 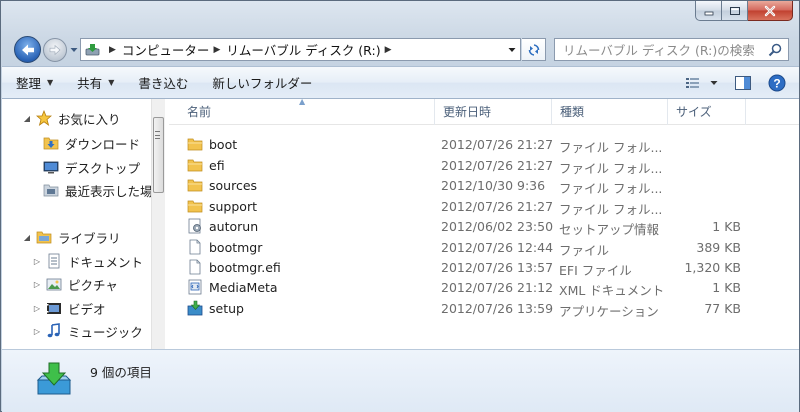 I want to click on recent-places-icon, so click(x=51, y=190).